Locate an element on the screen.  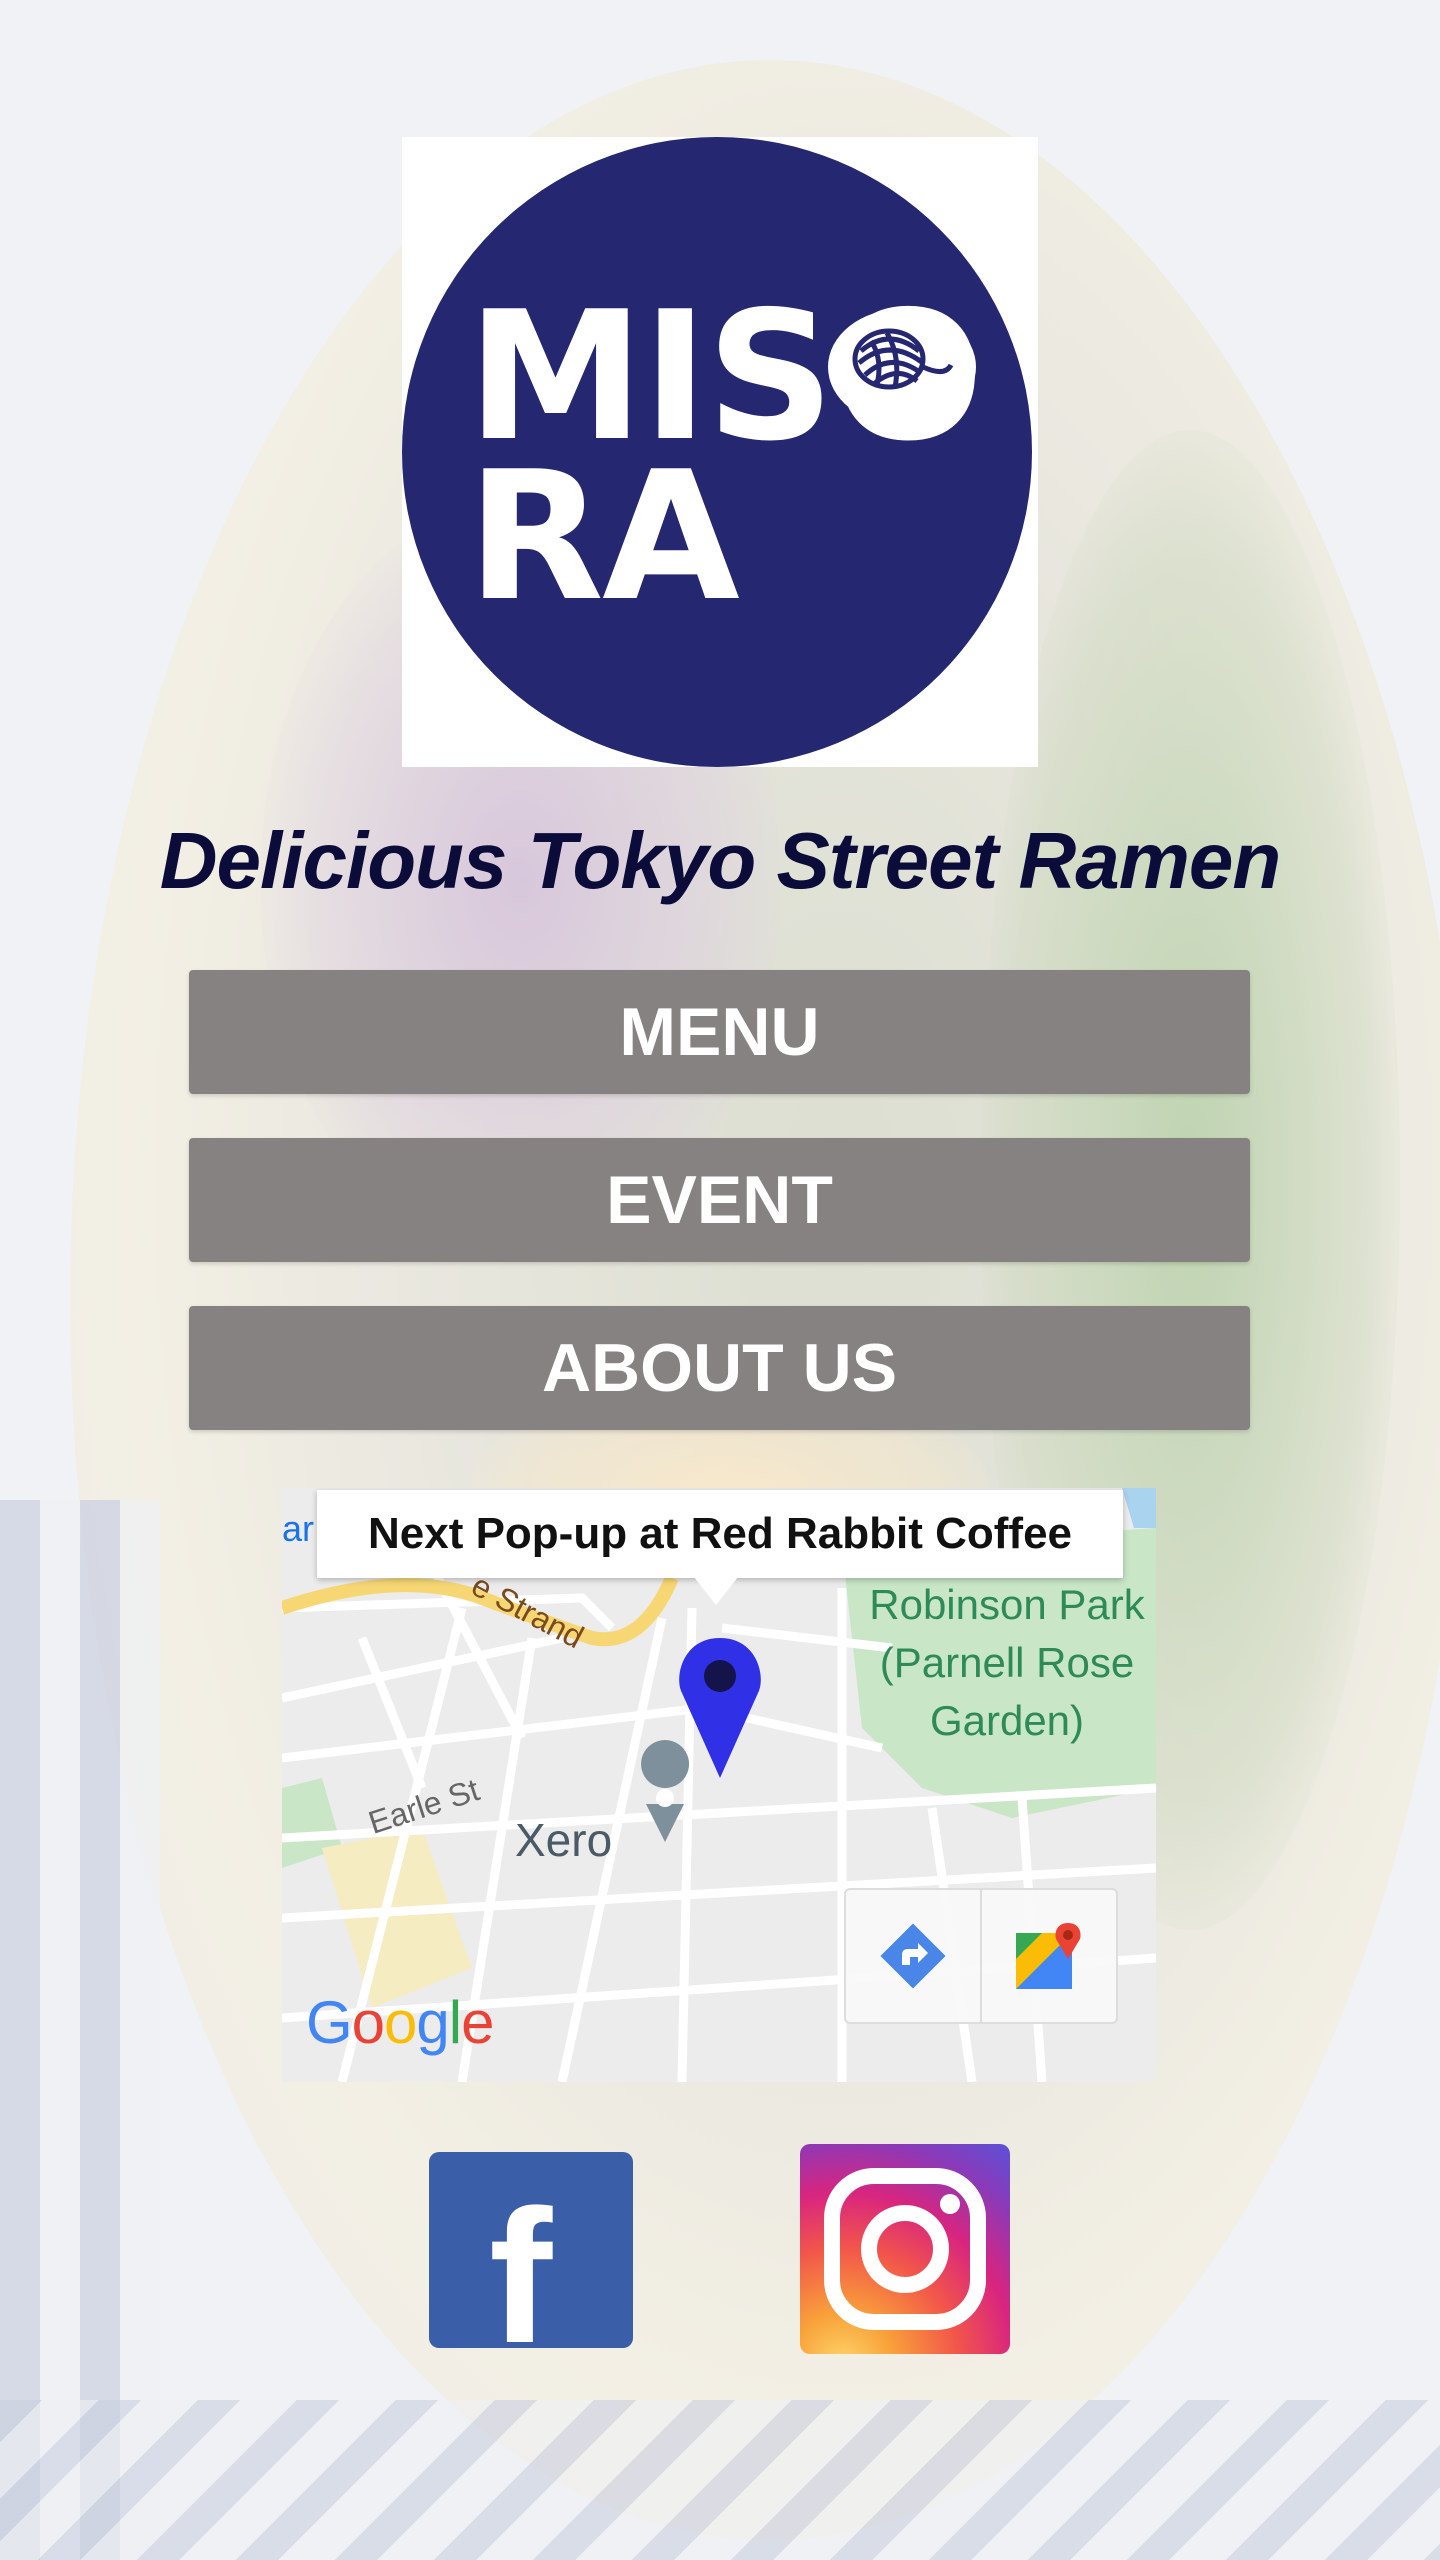
about-us-button: ABOUT US is located at coordinates (719, 1368).